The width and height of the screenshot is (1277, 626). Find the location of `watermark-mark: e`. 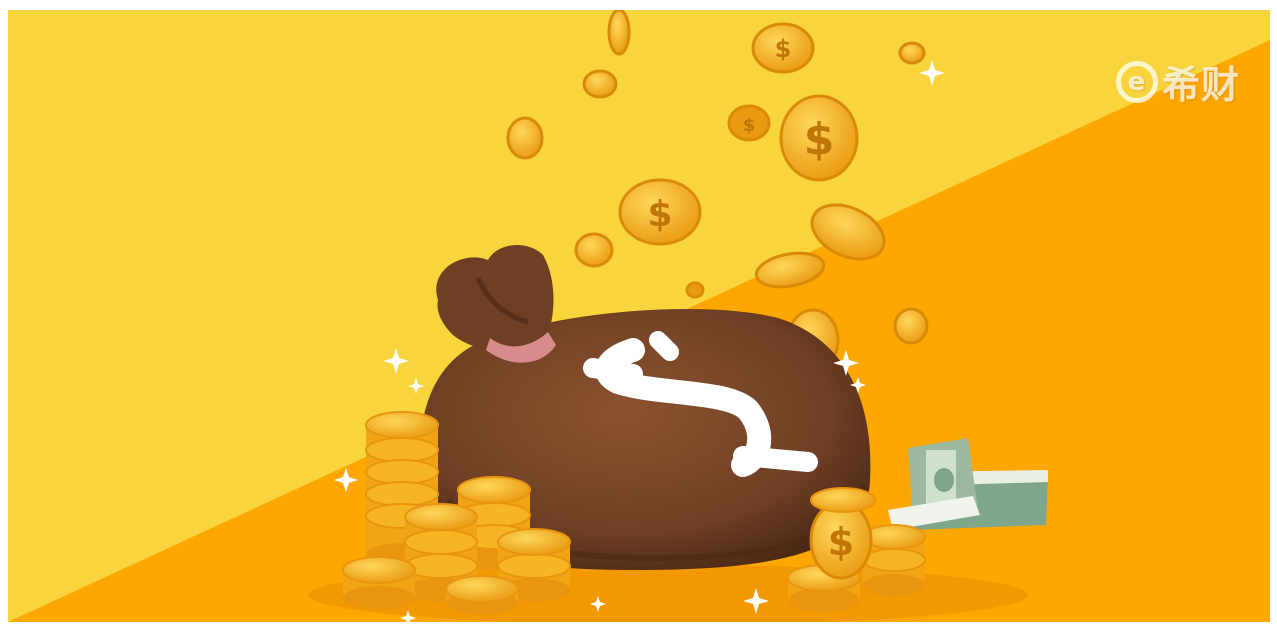

watermark-mark: e is located at coordinates (1136, 81).